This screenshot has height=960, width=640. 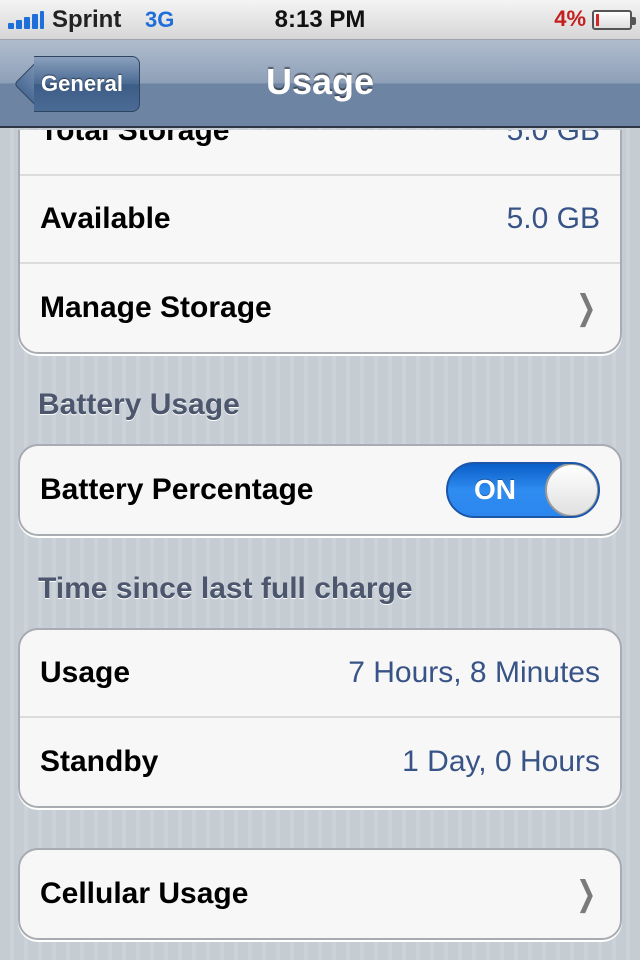 What do you see at coordinates (553, 138) in the screenshot?
I see `total-storage-value: 5.0 GB` at bounding box center [553, 138].